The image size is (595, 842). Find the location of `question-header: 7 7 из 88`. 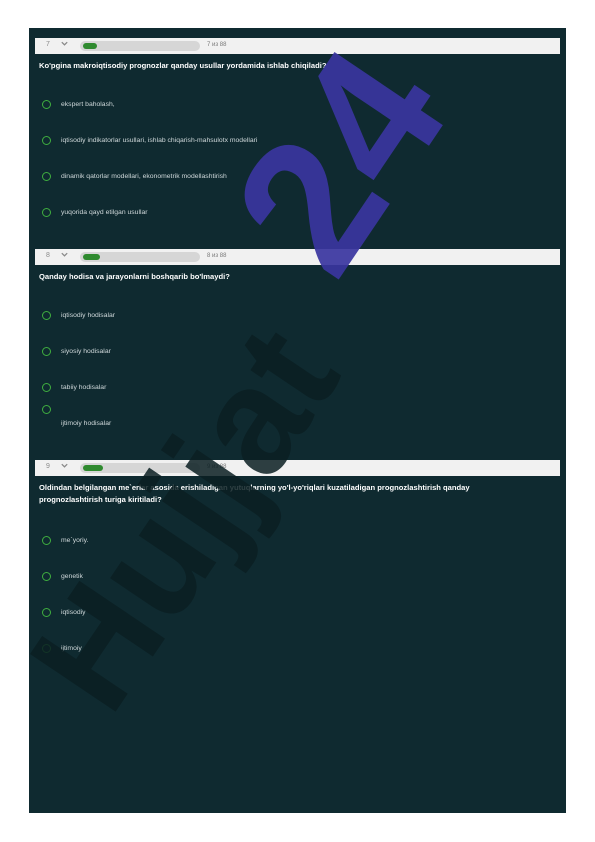

question-header: 7 7 из 88 is located at coordinates (297, 46).